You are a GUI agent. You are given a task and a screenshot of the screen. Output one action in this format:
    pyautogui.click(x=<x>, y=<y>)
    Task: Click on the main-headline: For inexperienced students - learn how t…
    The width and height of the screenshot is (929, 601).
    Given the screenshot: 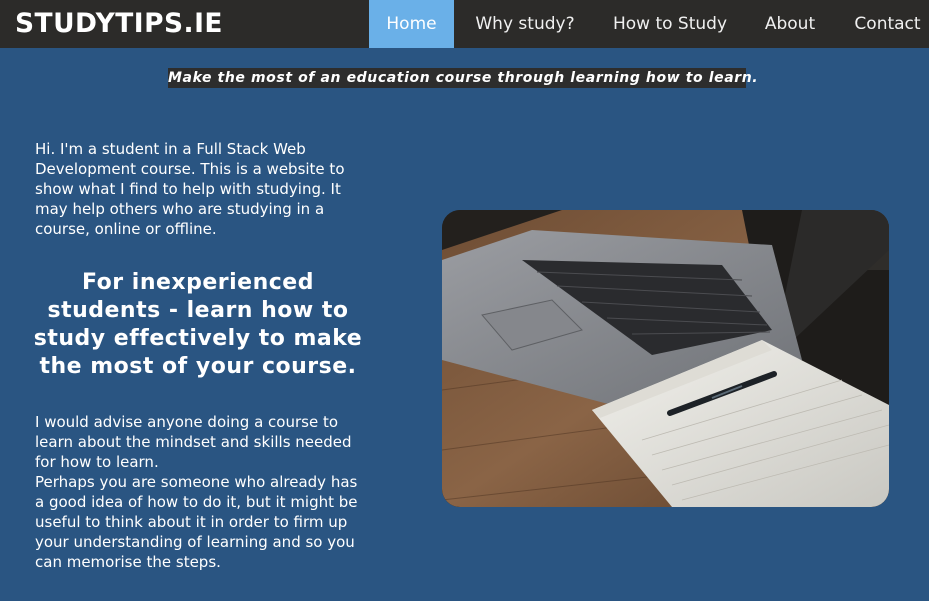 What is the action you would take?
    pyautogui.click(x=198, y=324)
    